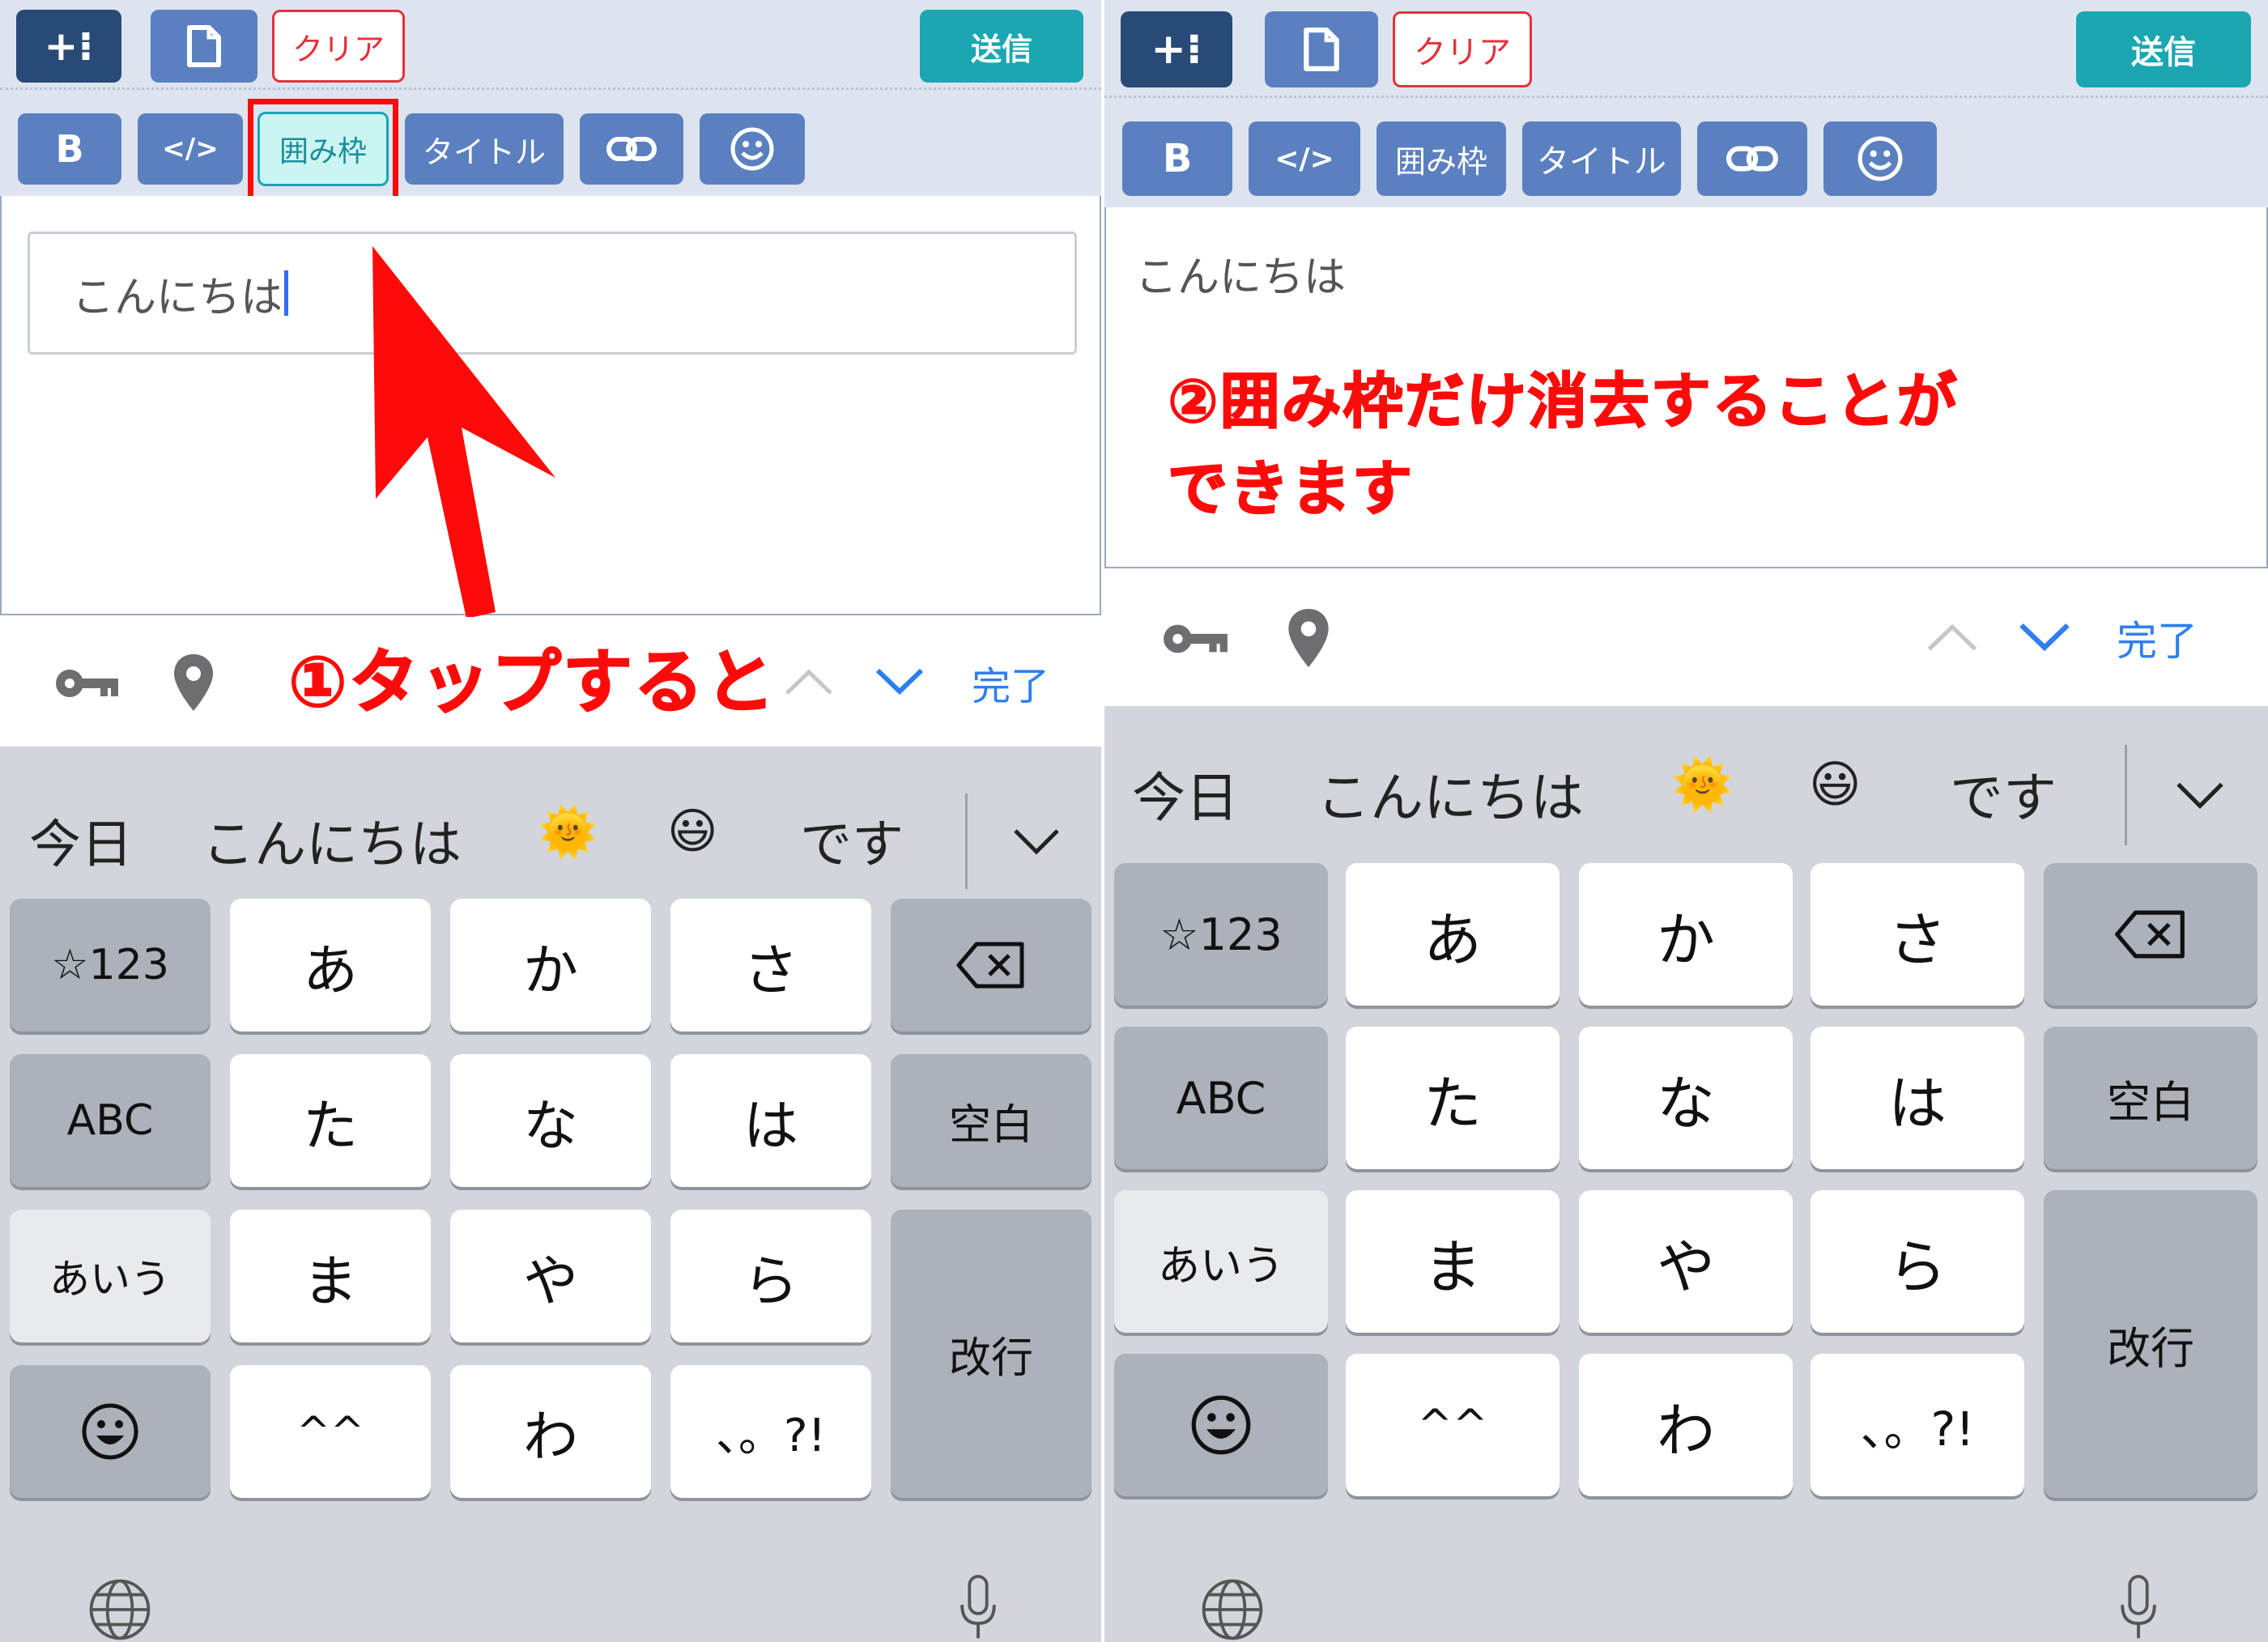 The height and width of the screenshot is (1642, 2268). Describe the element at coordinates (1563, 401) in the screenshot. I see `annotation-step2-line1: ②囲み枠だけ消去することが` at that location.